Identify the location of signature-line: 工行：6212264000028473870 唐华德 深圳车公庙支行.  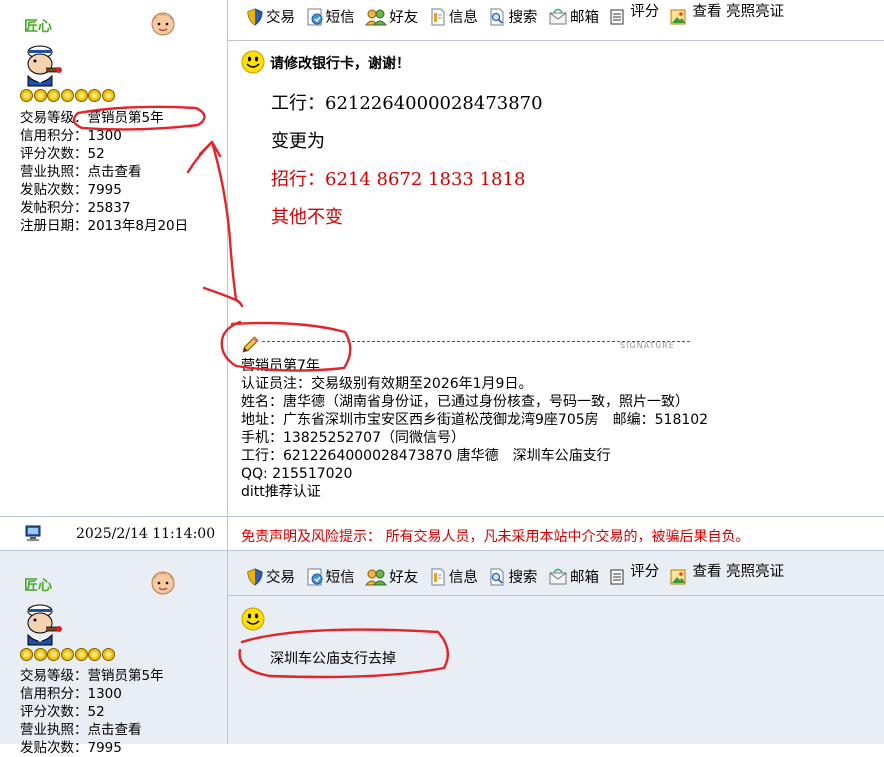
(426, 456).